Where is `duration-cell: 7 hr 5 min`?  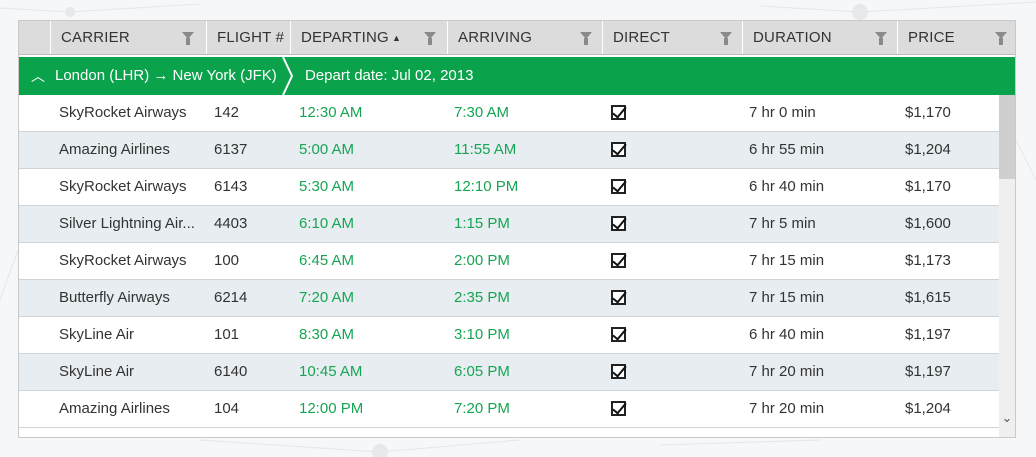
duration-cell: 7 hr 5 min is located at coordinates (782, 223).